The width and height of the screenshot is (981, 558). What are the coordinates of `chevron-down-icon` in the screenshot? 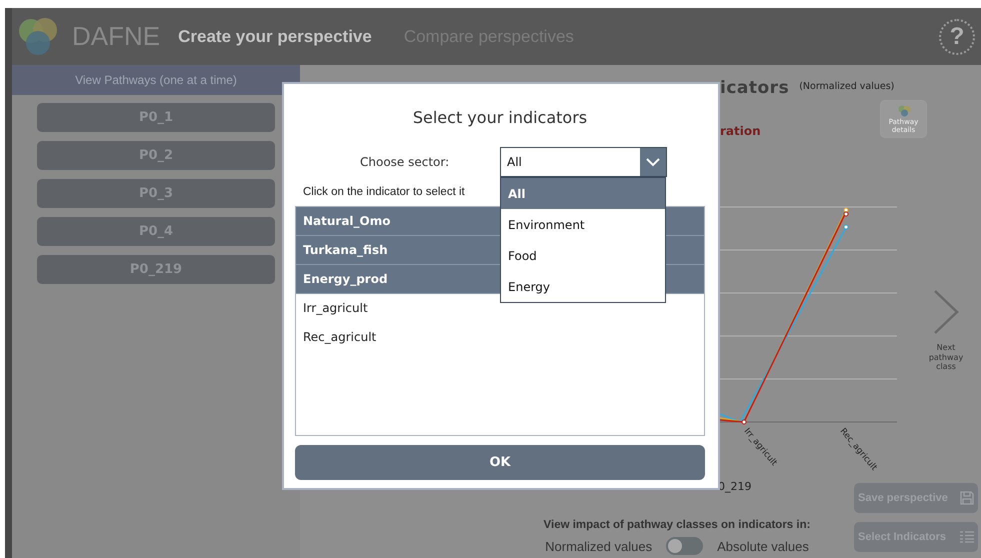 It's located at (653, 162).